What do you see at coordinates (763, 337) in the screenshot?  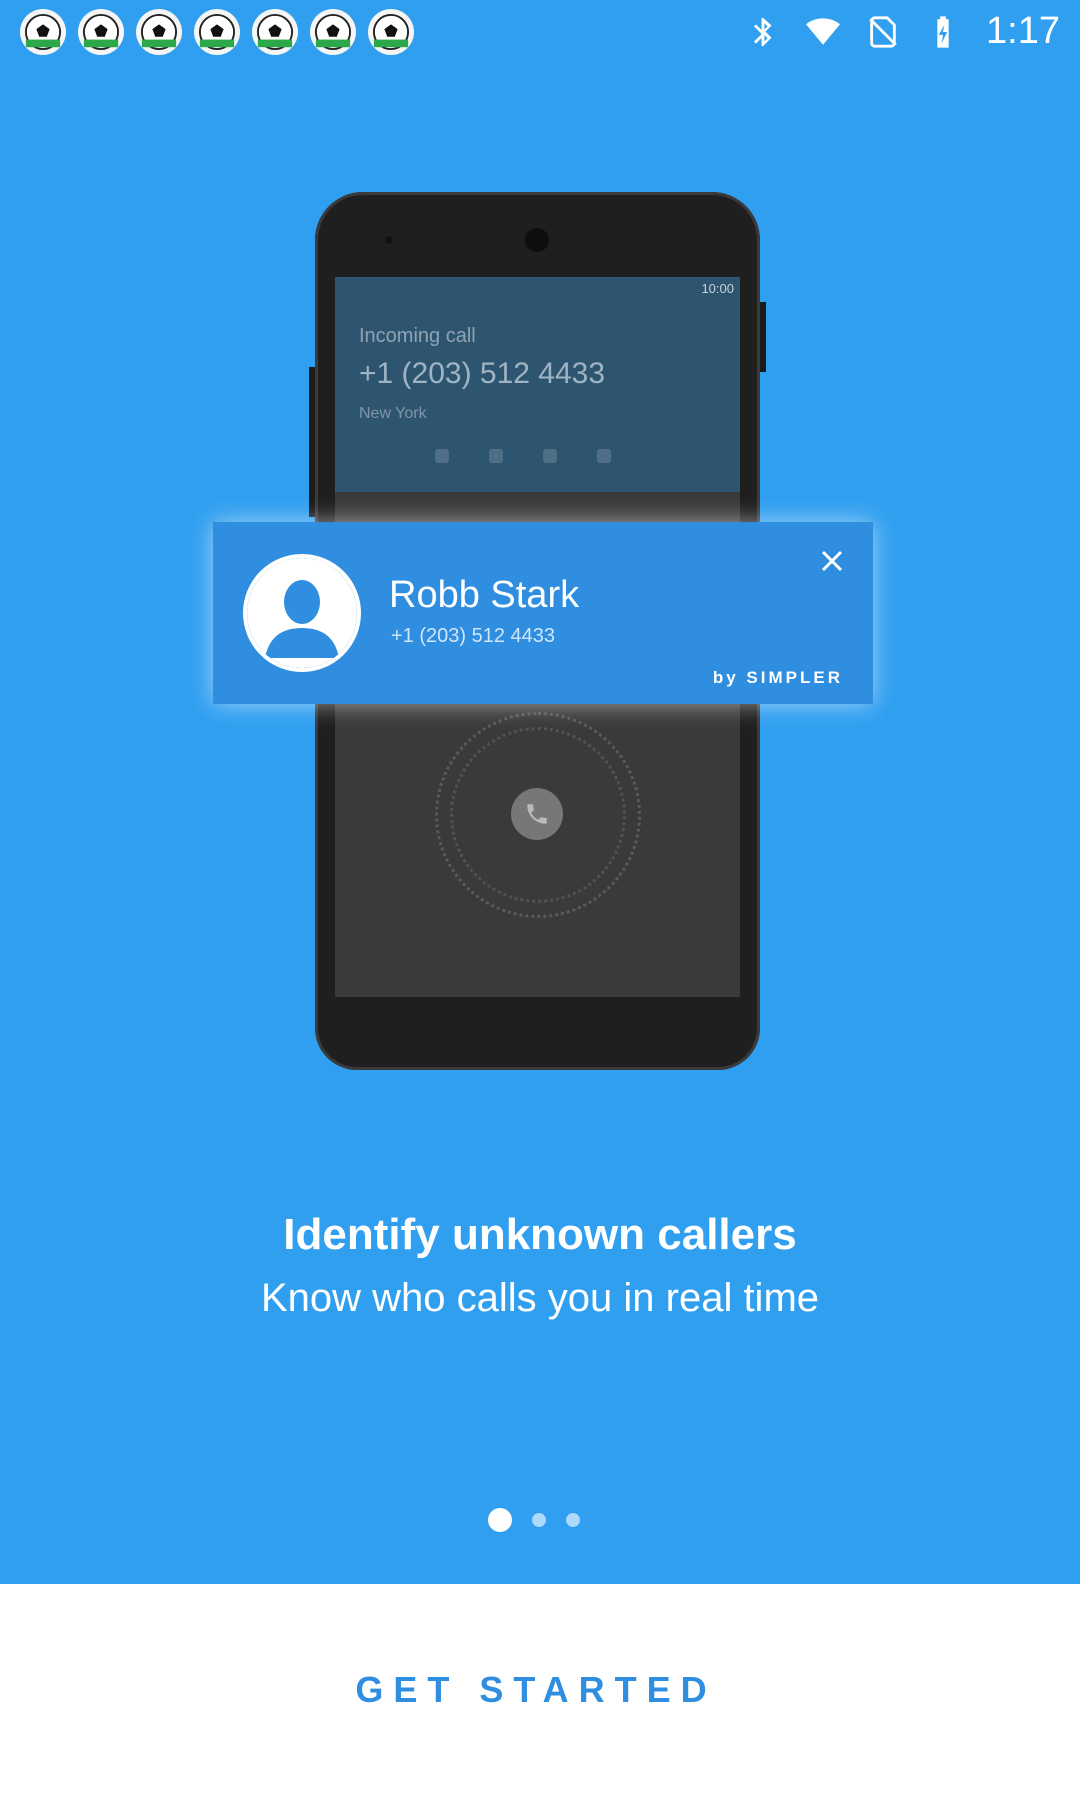 I see `phone-power-button` at bounding box center [763, 337].